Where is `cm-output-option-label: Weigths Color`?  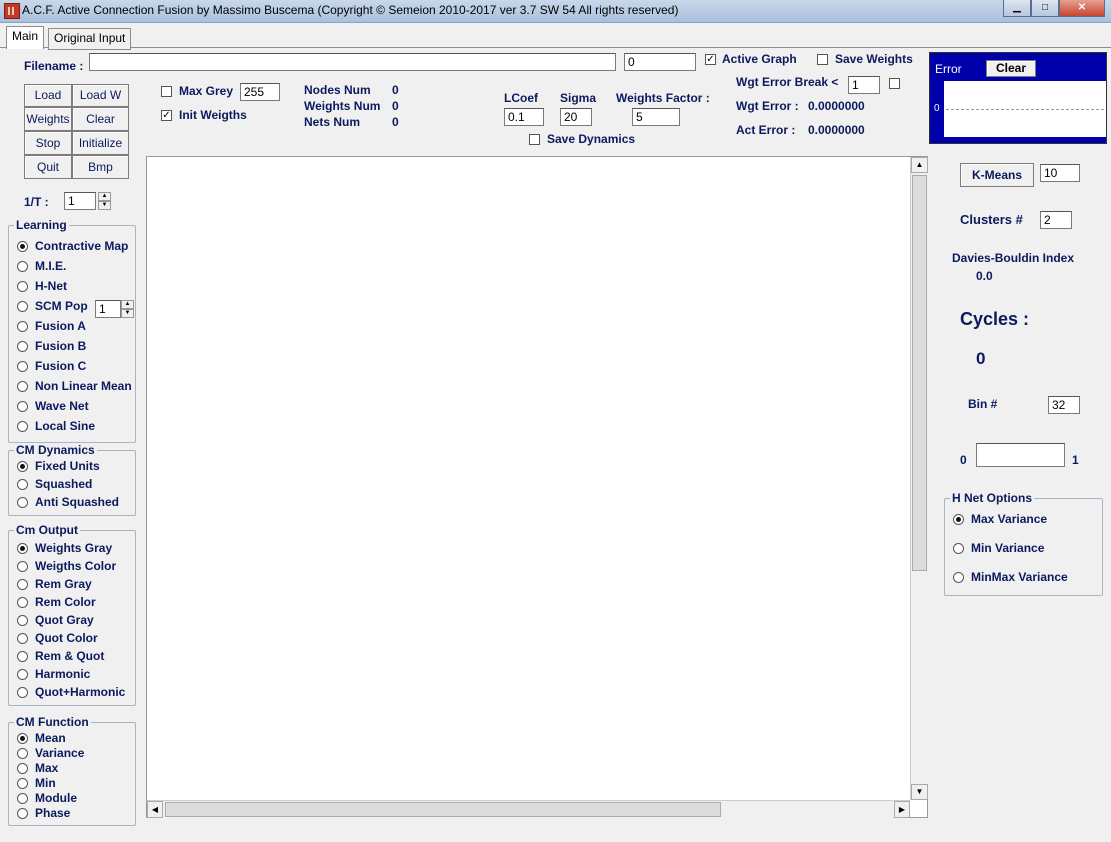 cm-output-option-label: Weigths Color is located at coordinates (75, 566).